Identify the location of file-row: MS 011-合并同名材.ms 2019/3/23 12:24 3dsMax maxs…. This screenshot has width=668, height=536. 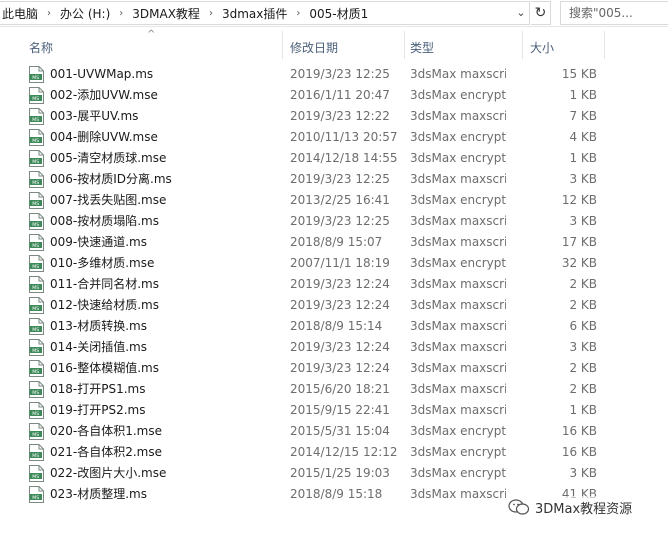
(334, 284).